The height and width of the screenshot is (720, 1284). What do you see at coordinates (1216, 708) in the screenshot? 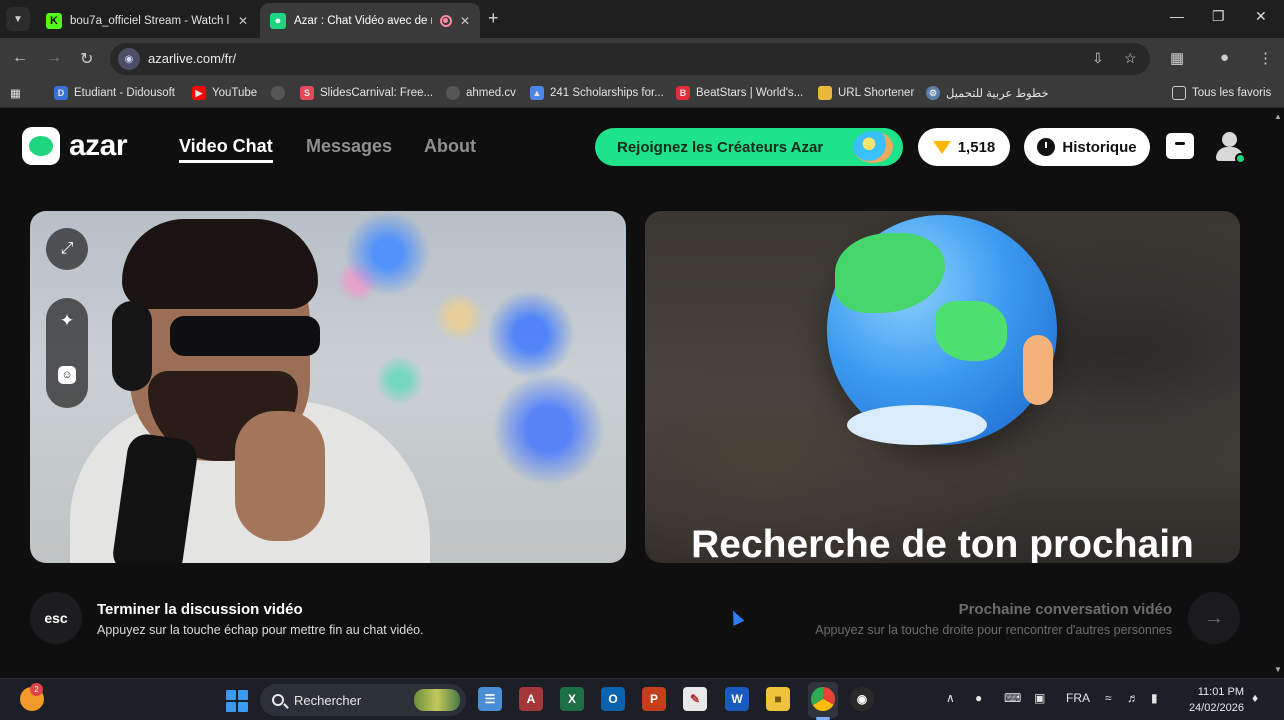
I see `clock-date: 24/02/2026` at bounding box center [1216, 708].